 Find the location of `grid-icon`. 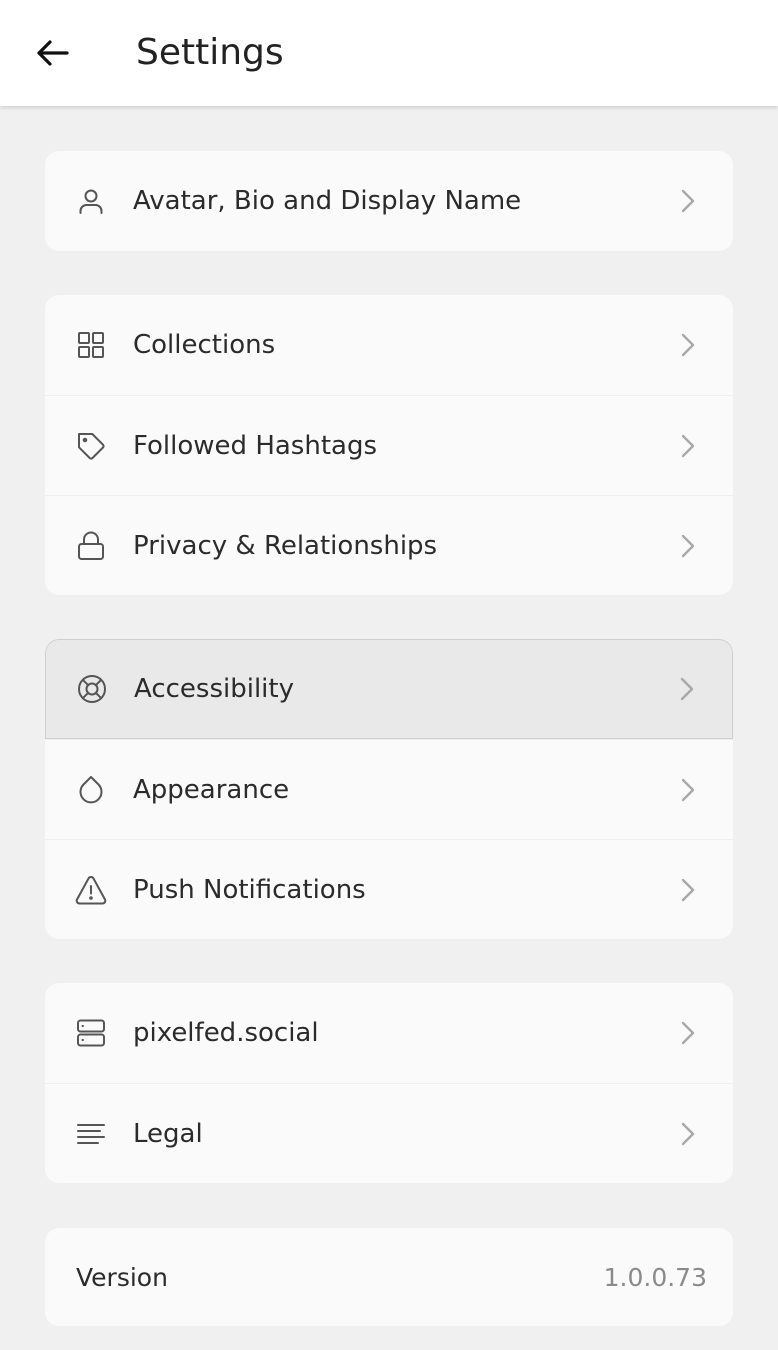

grid-icon is located at coordinates (91, 345).